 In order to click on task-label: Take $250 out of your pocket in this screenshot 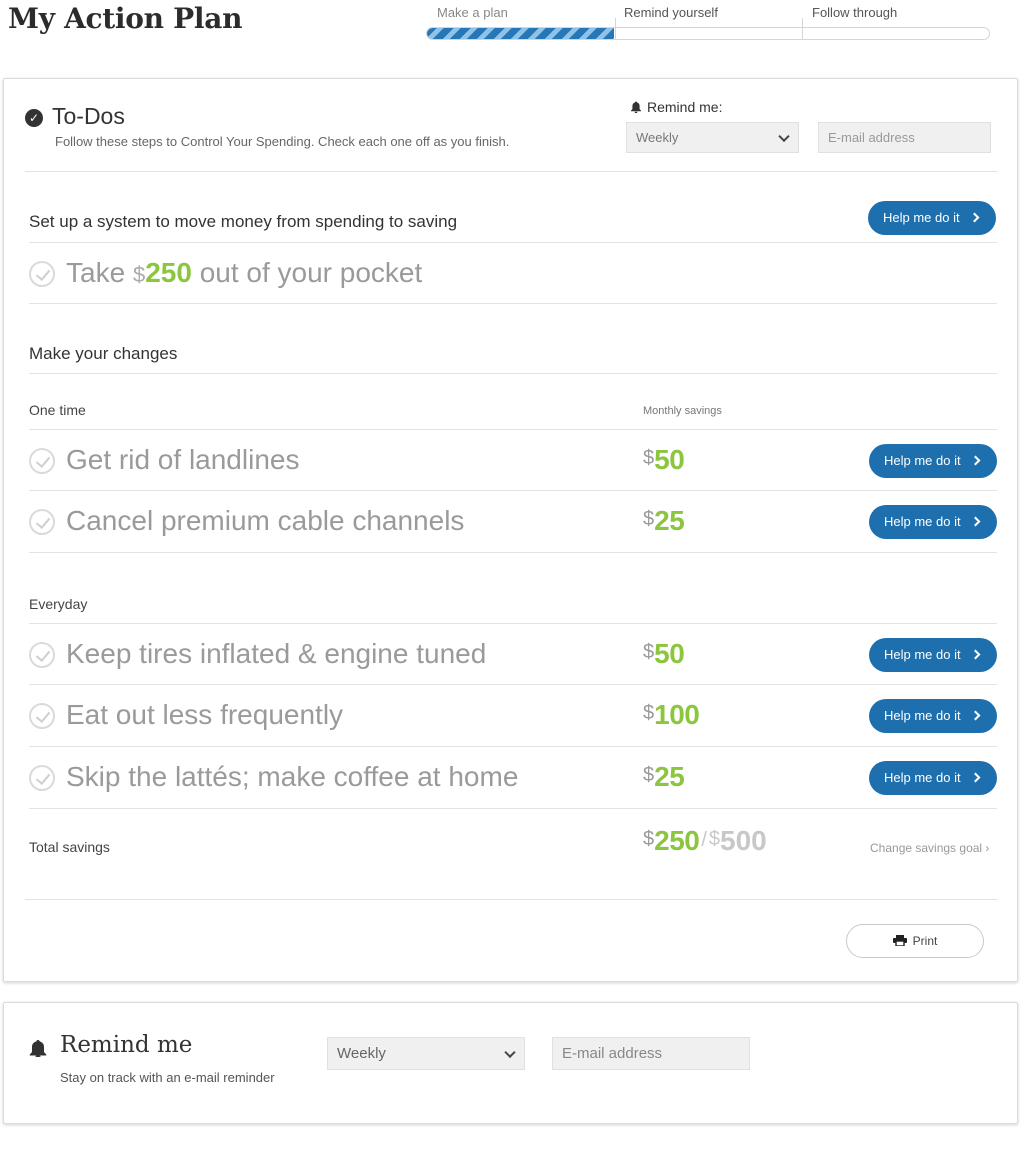, I will do `click(244, 273)`.